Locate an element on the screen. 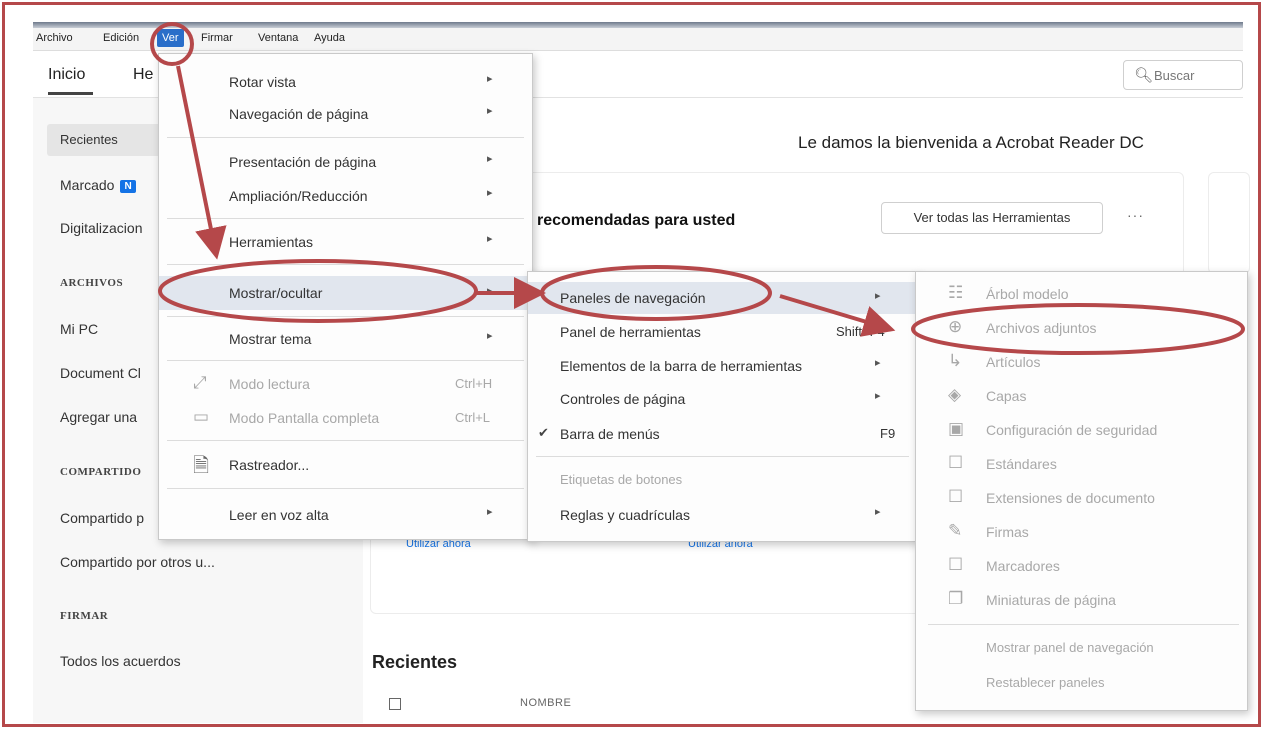 This screenshot has width=1269, height=733. menu-item-miniaturas-pagina: ❐ Miniaturas de página is located at coordinates (1081, 600).